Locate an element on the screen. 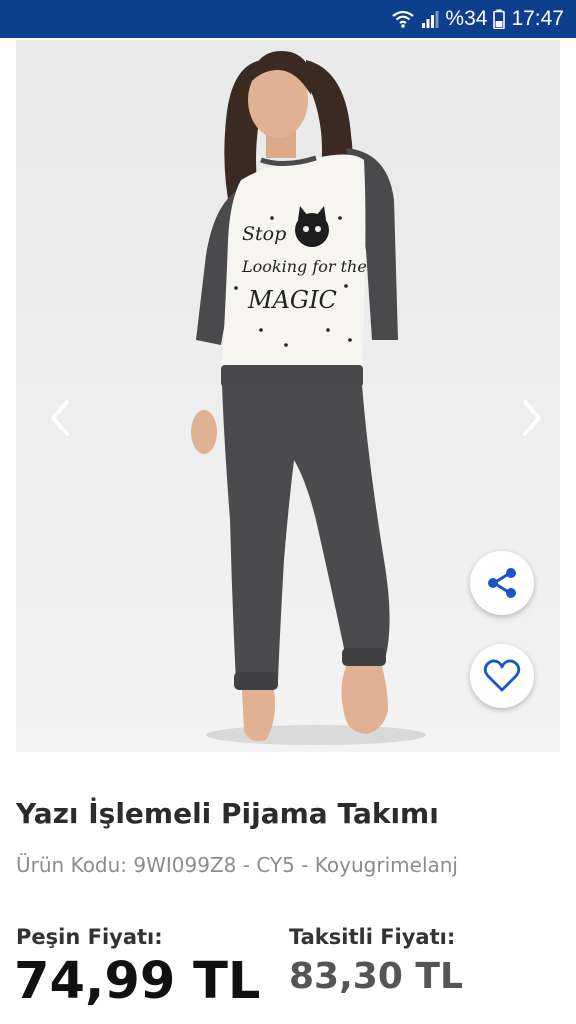  next-image-button is located at coordinates (532, 418).